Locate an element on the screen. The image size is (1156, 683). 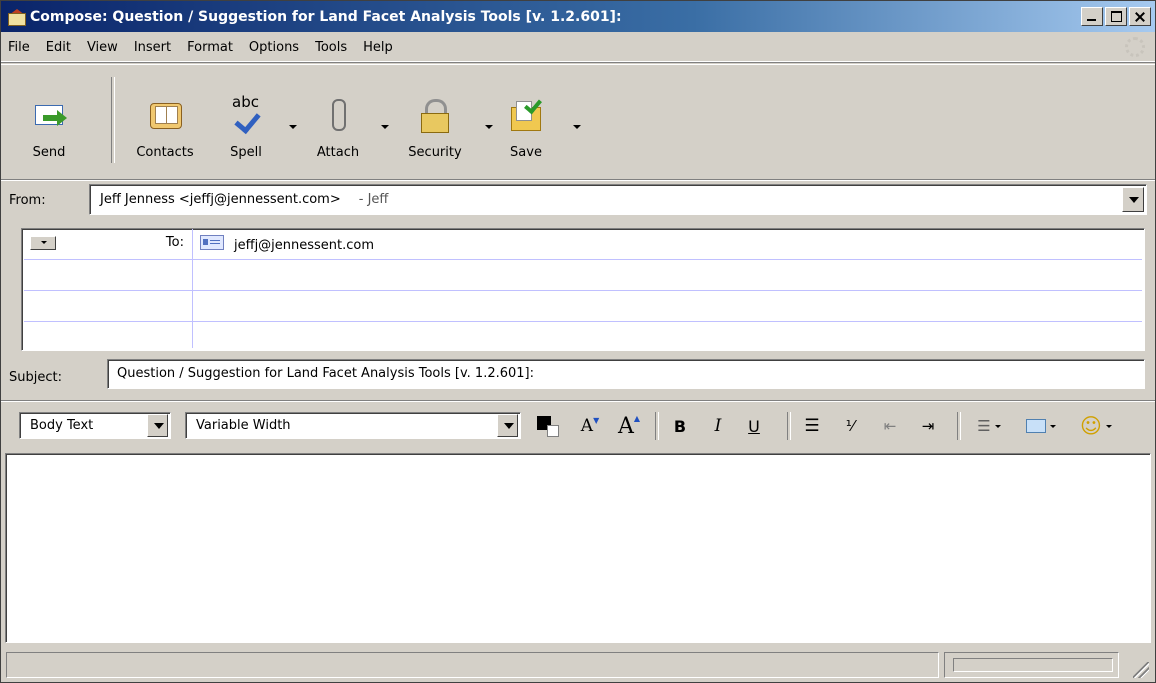
spell-label: Spell is located at coordinates (246, 152).